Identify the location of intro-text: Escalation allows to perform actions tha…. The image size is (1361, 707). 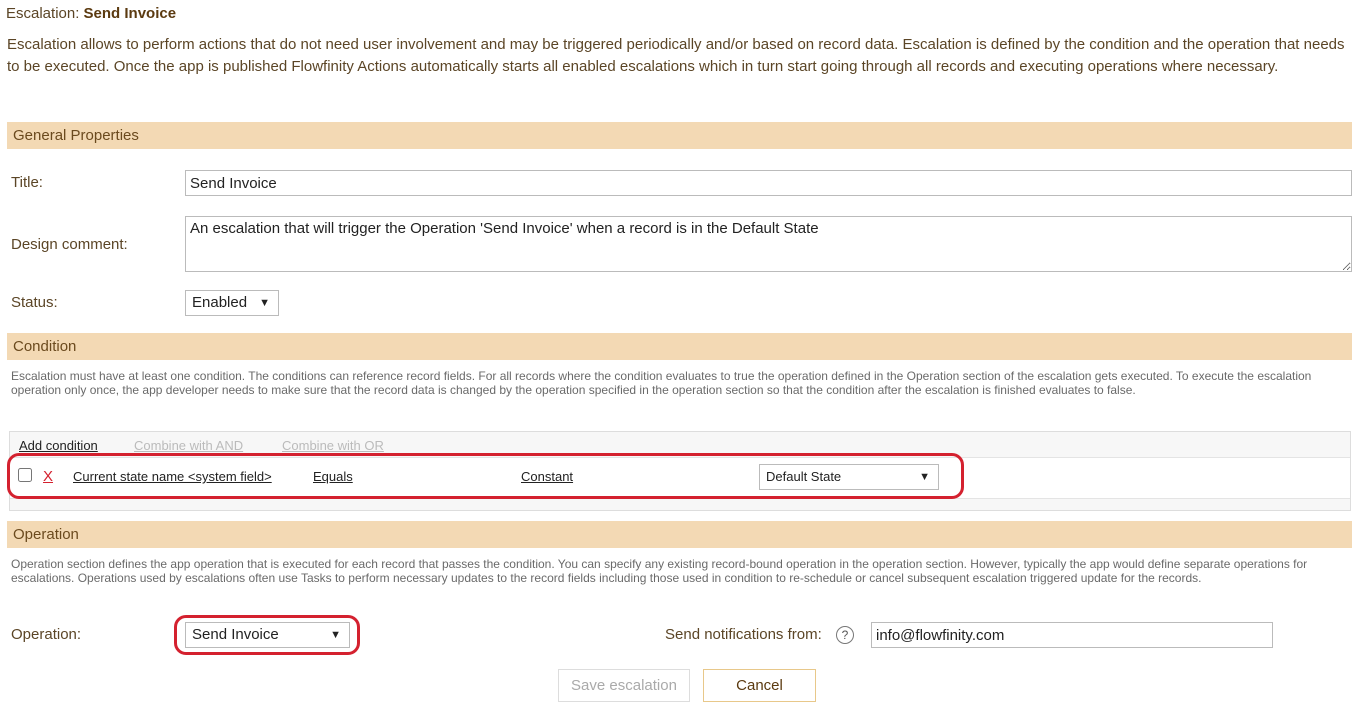
(676, 55).